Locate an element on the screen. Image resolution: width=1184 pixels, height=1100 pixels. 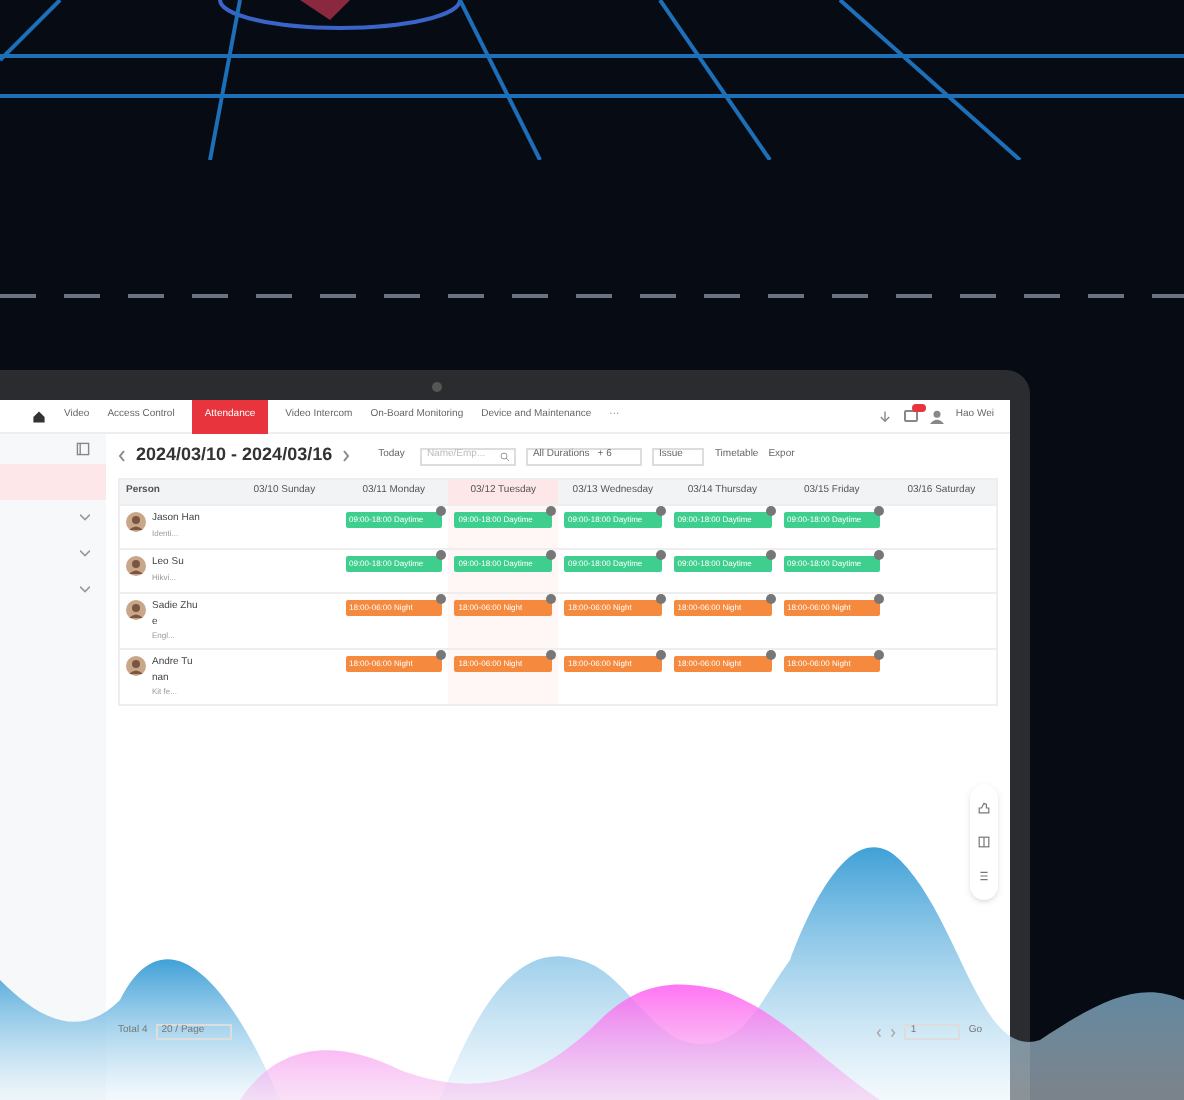
user-icon is located at coordinates (936, 416).